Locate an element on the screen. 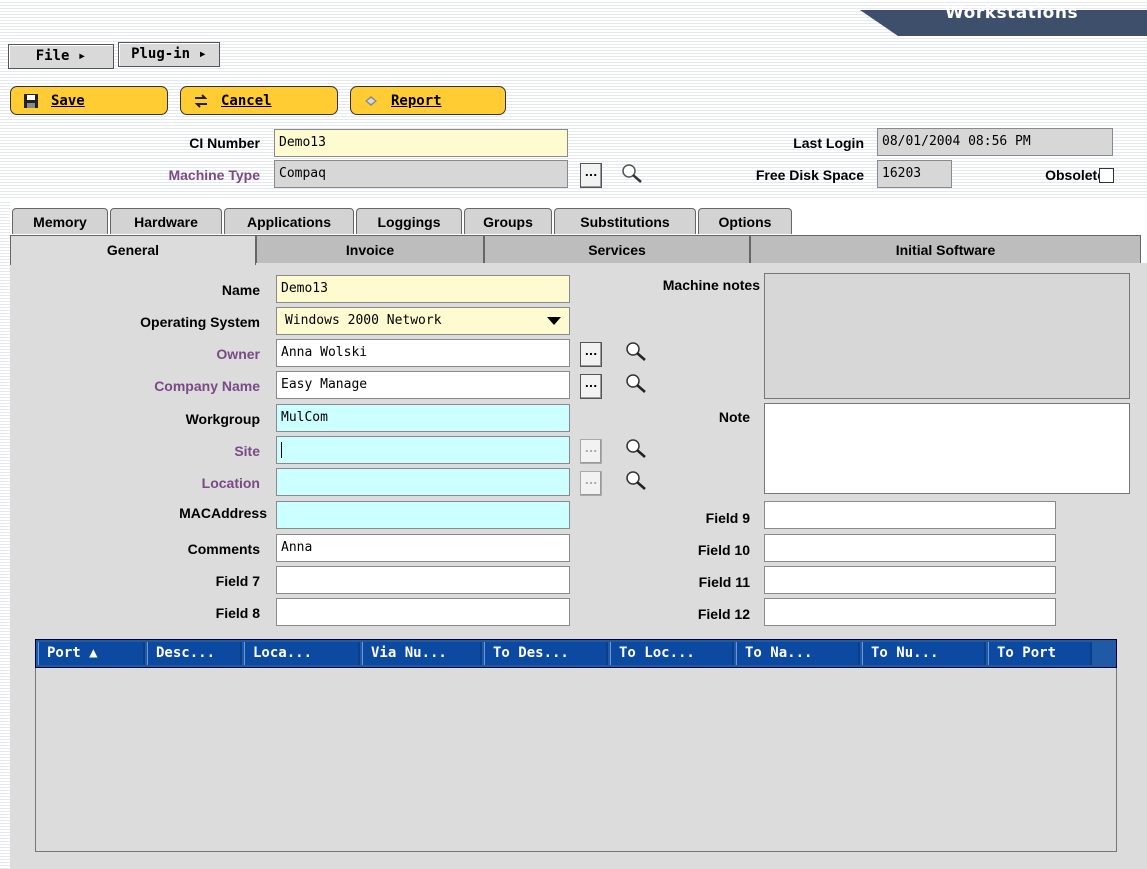 This screenshot has width=1147, height=869. field9-label: Field 9 is located at coordinates (727, 518).